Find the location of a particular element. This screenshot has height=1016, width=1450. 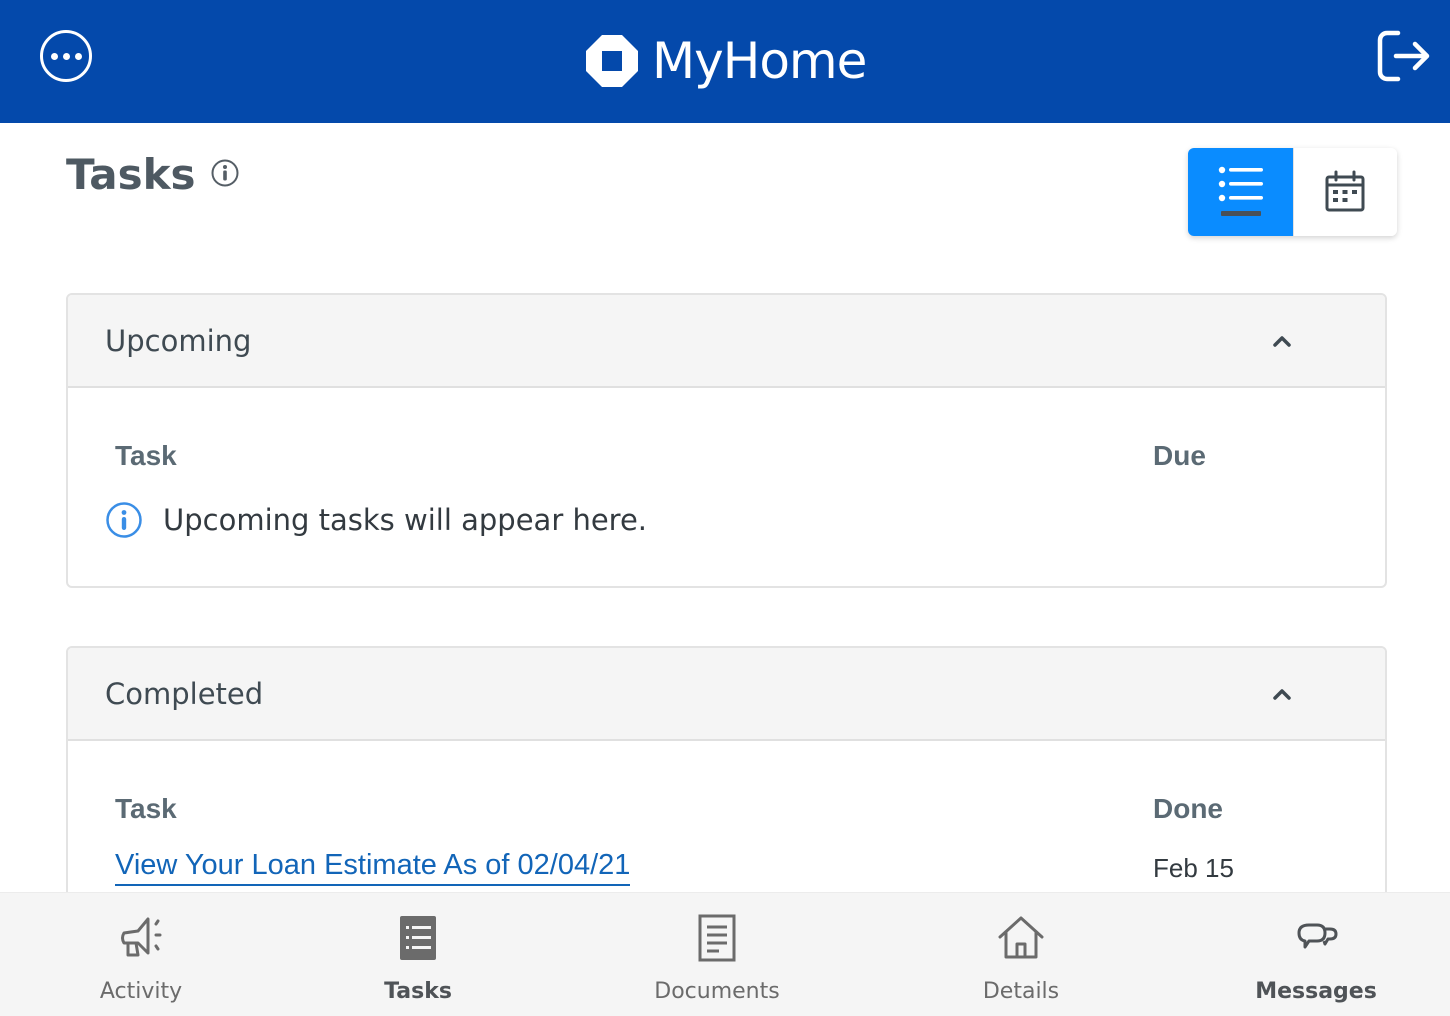

nav-label: Tasks is located at coordinates (418, 991).